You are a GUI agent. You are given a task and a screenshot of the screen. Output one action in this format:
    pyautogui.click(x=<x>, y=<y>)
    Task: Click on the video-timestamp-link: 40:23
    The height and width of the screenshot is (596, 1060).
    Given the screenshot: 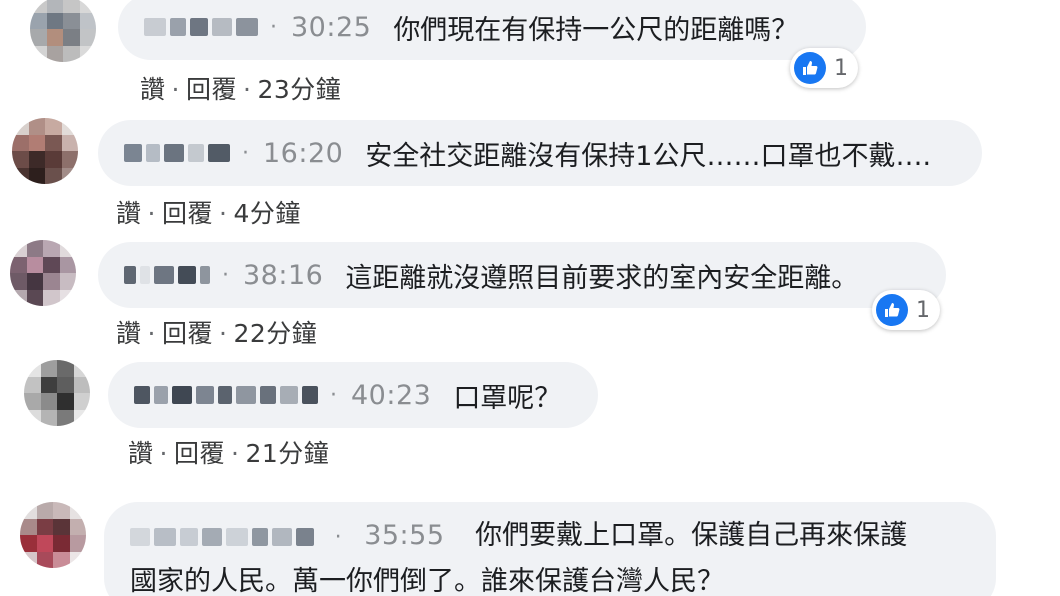 What is the action you would take?
    pyautogui.click(x=391, y=395)
    